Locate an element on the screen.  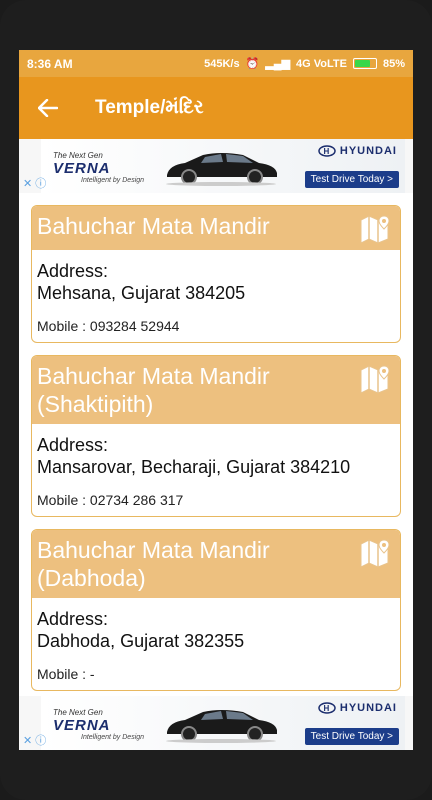
temple-mobile: Mobile : 02734 286 317 is located at coordinates (216, 500).